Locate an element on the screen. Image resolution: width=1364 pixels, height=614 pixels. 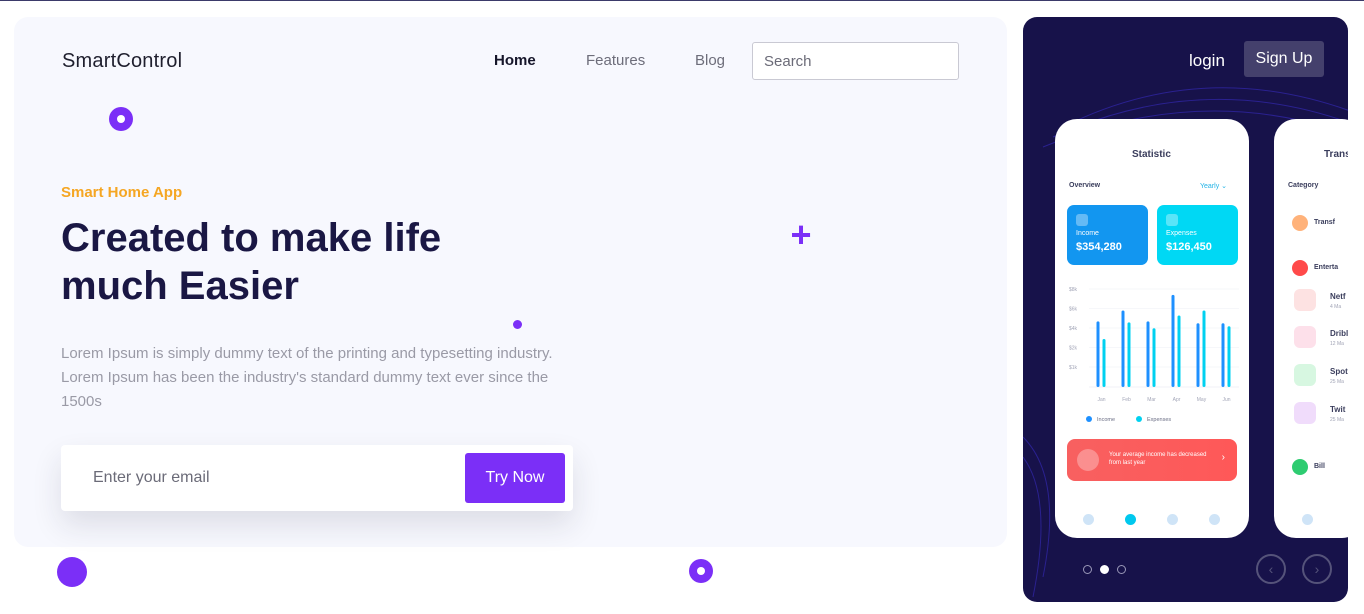
top-border is located at coordinates (682, 0).